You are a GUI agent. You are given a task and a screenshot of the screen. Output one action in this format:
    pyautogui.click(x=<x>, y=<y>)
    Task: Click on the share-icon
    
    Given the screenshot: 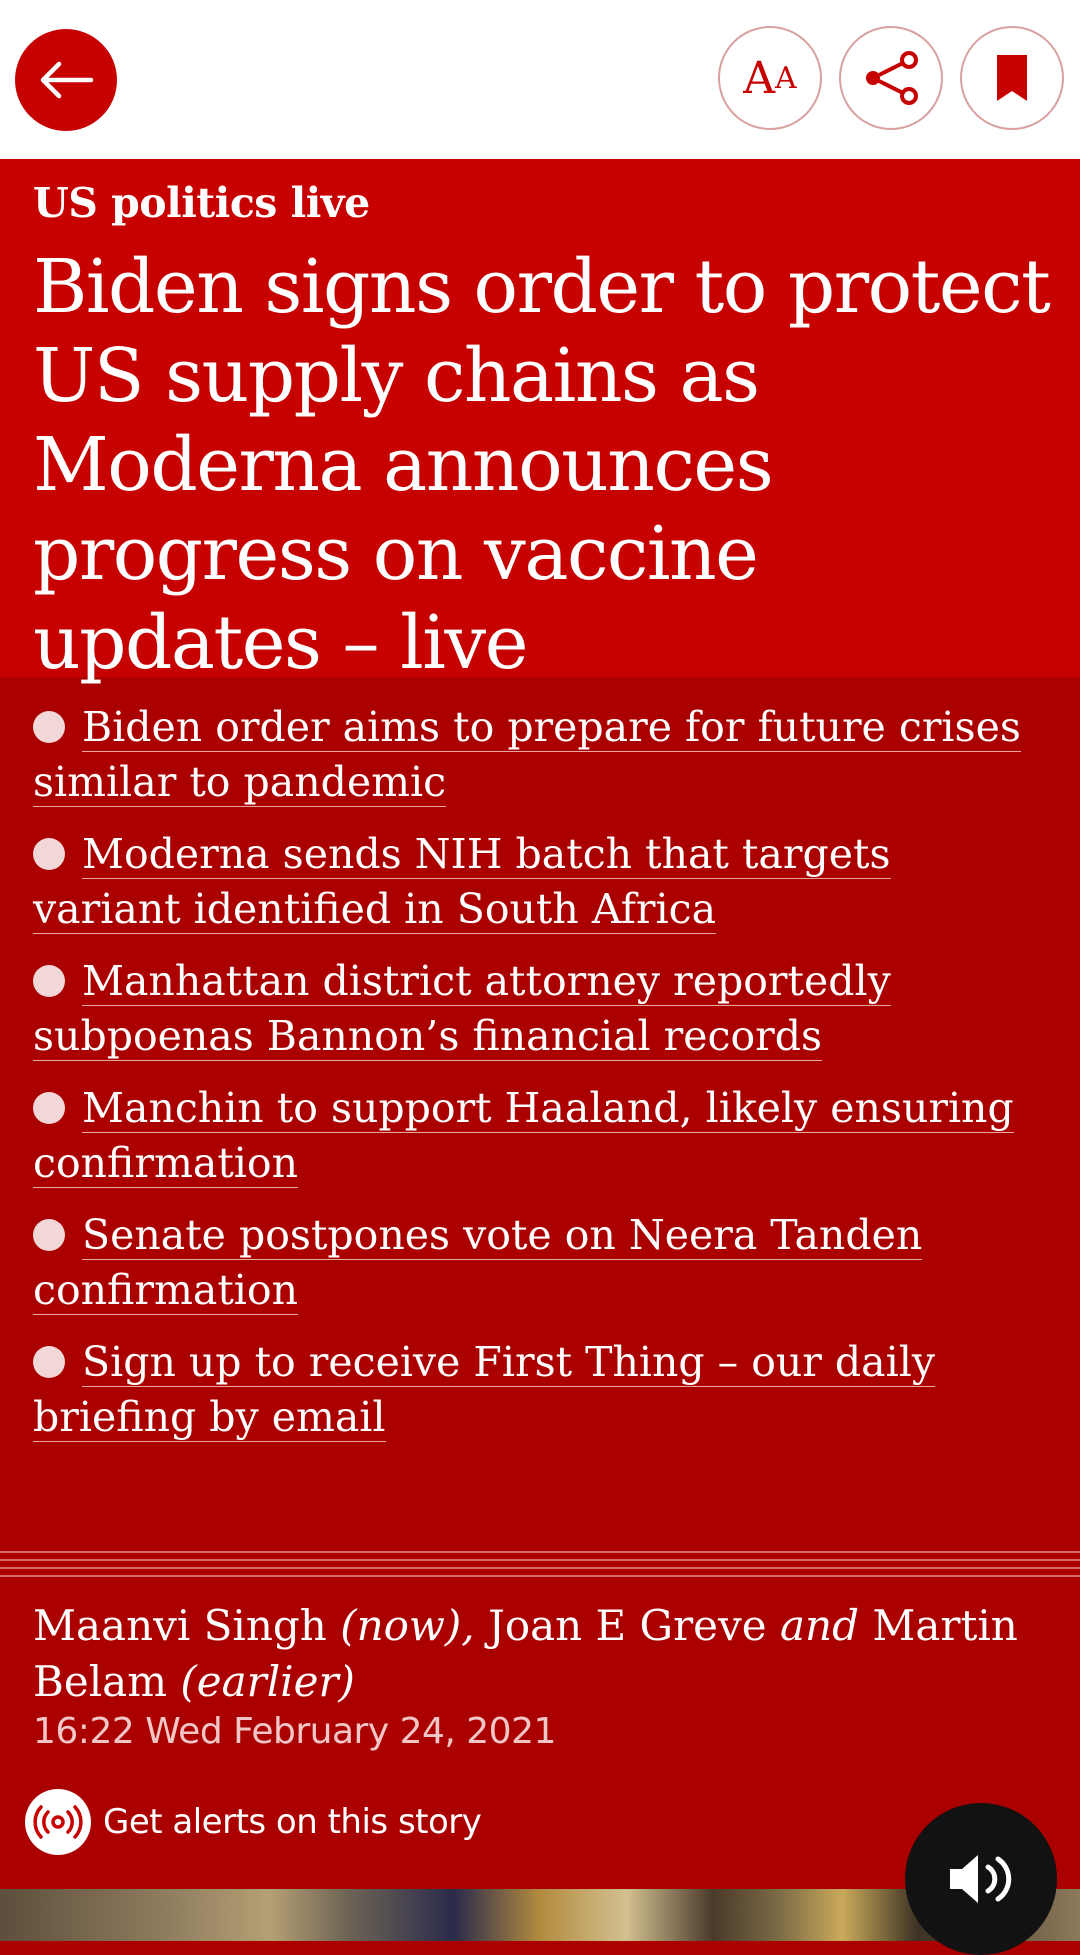 What is the action you would take?
    pyautogui.click(x=892, y=78)
    